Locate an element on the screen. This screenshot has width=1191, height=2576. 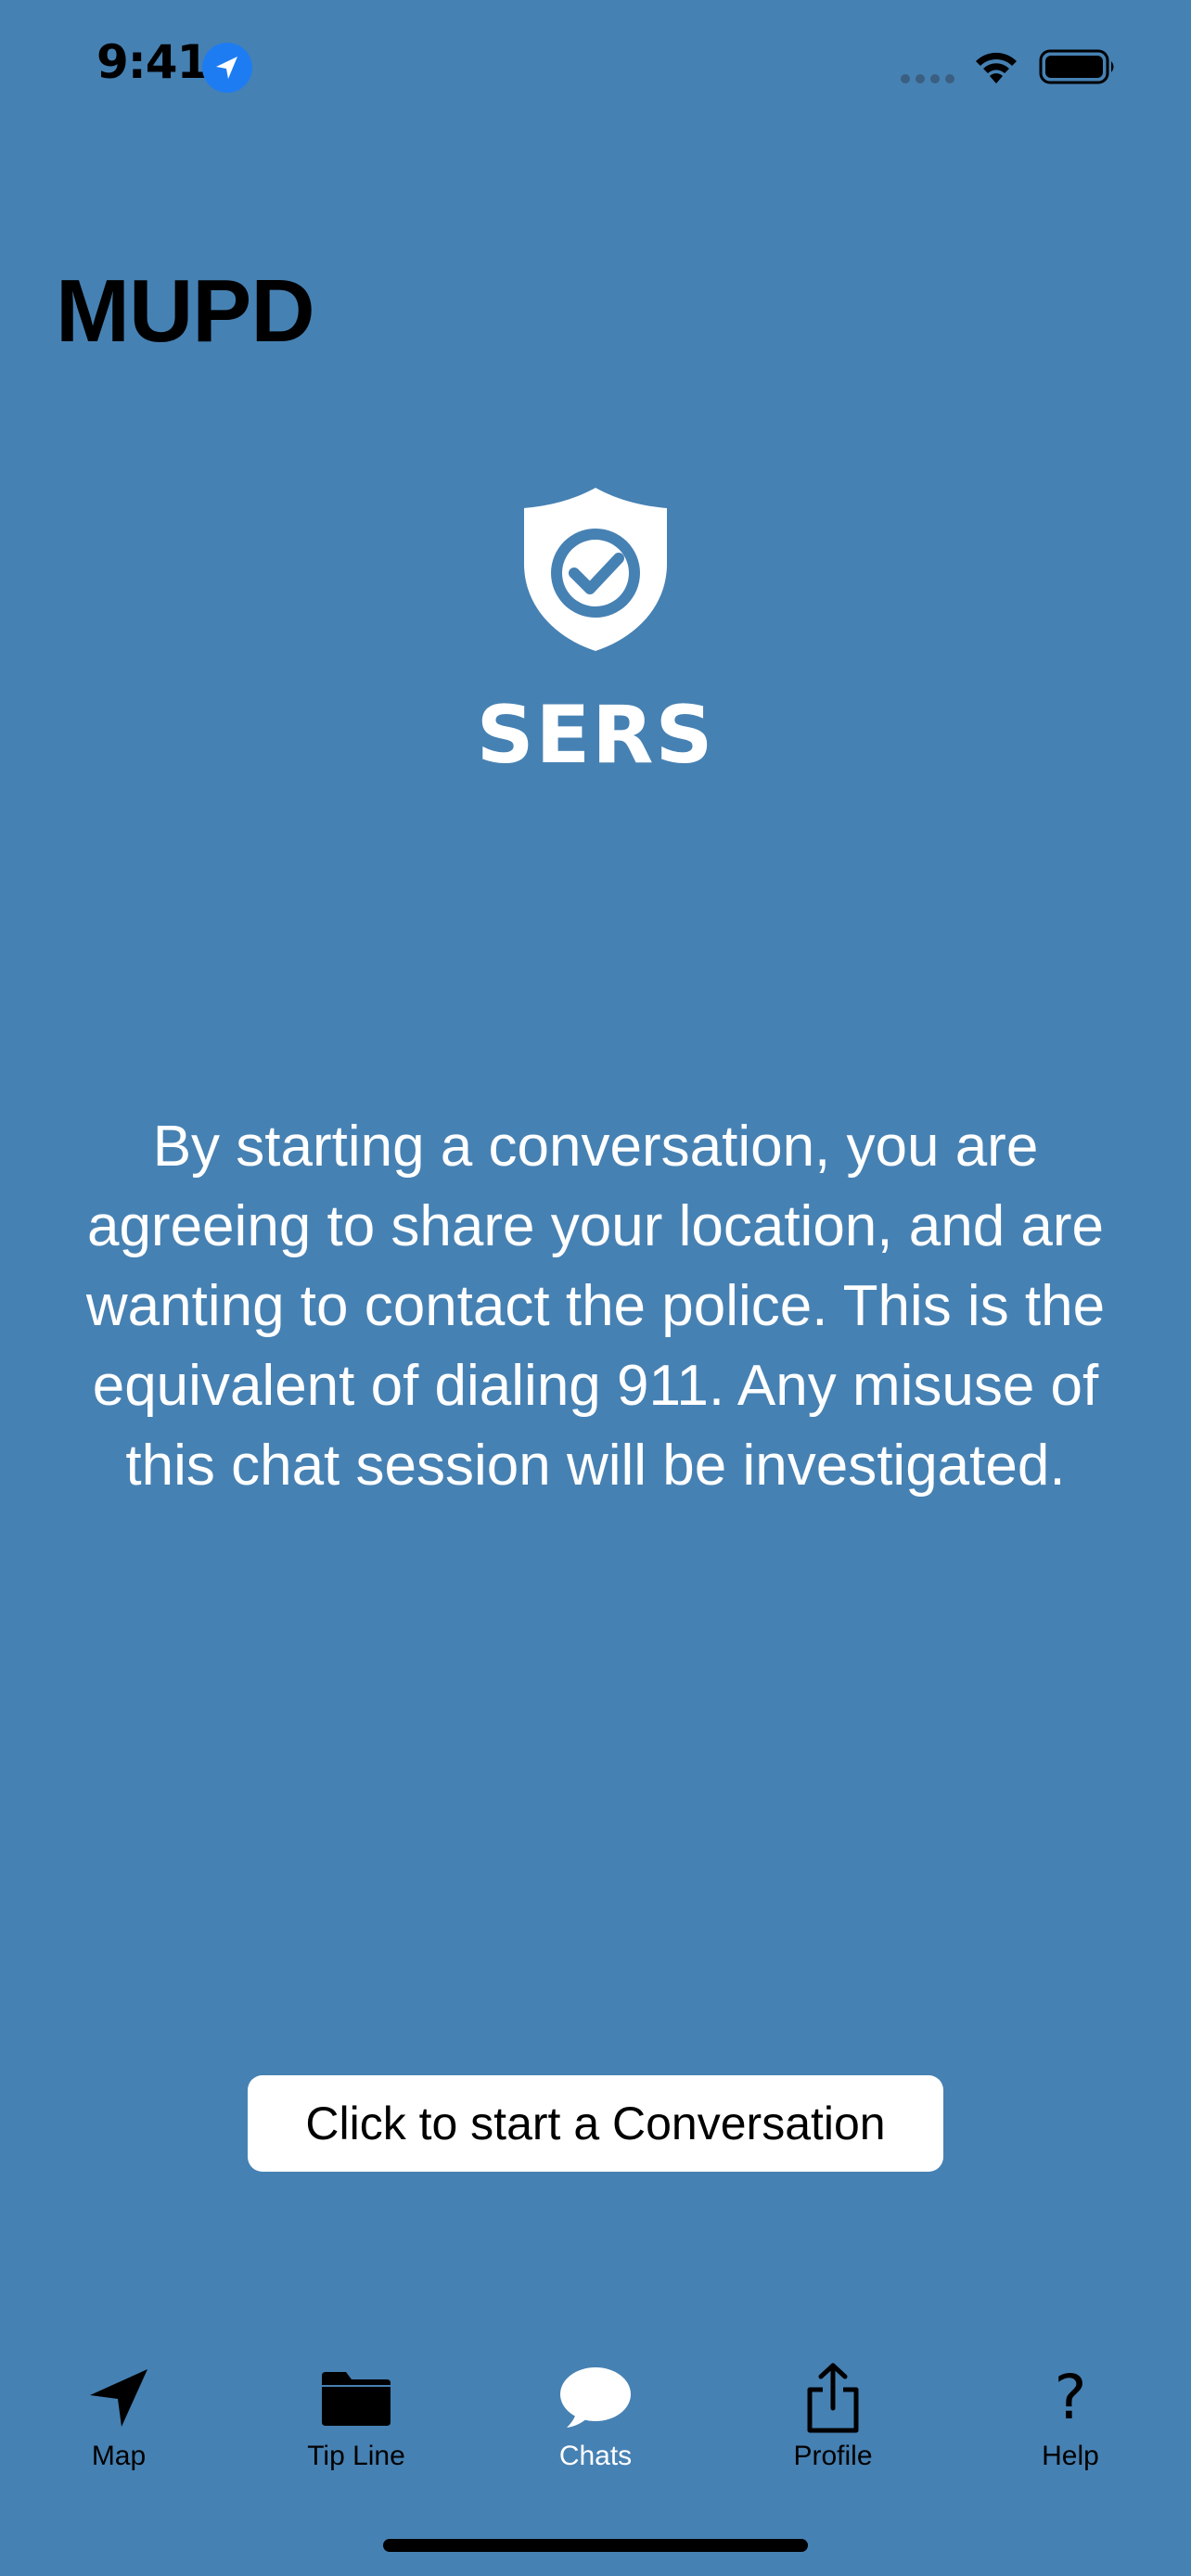
chat-bubble-icon is located at coordinates (595, 2398).